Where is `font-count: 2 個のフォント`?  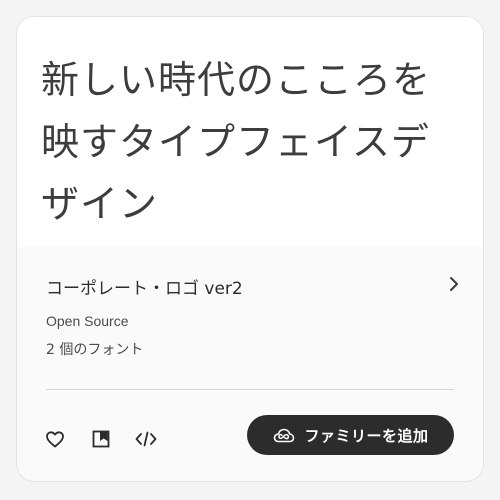 font-count: 2 個のフォント is located at coordinates (95, 350).